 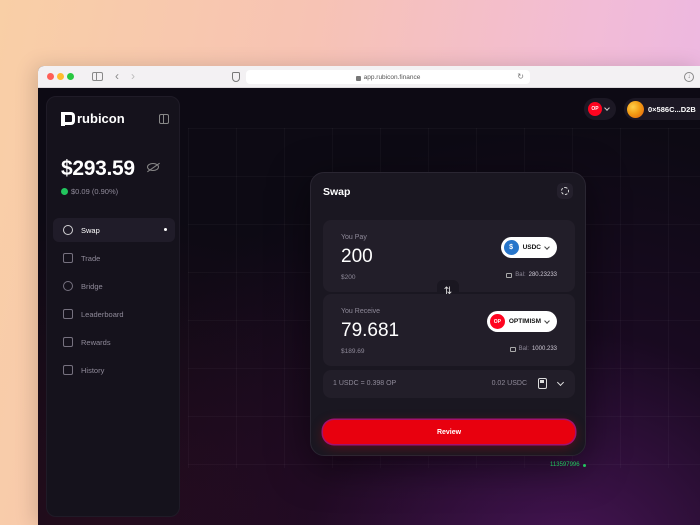 I want to click on maximize-window-button, so click(x=70, y=76).